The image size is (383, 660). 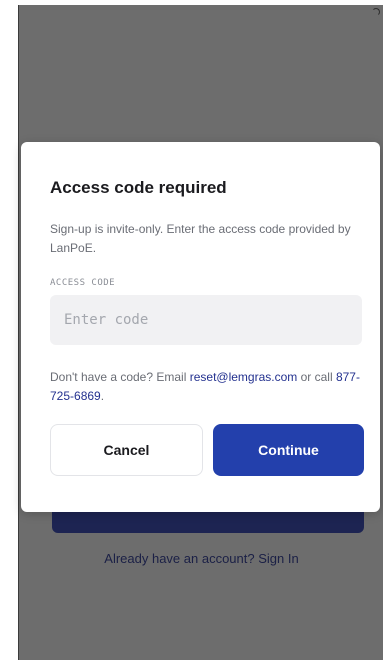 What do you see at coordinates (102, 396) in the screenshot?
I see `help-suffix: .` at bounding box center [102, 396].